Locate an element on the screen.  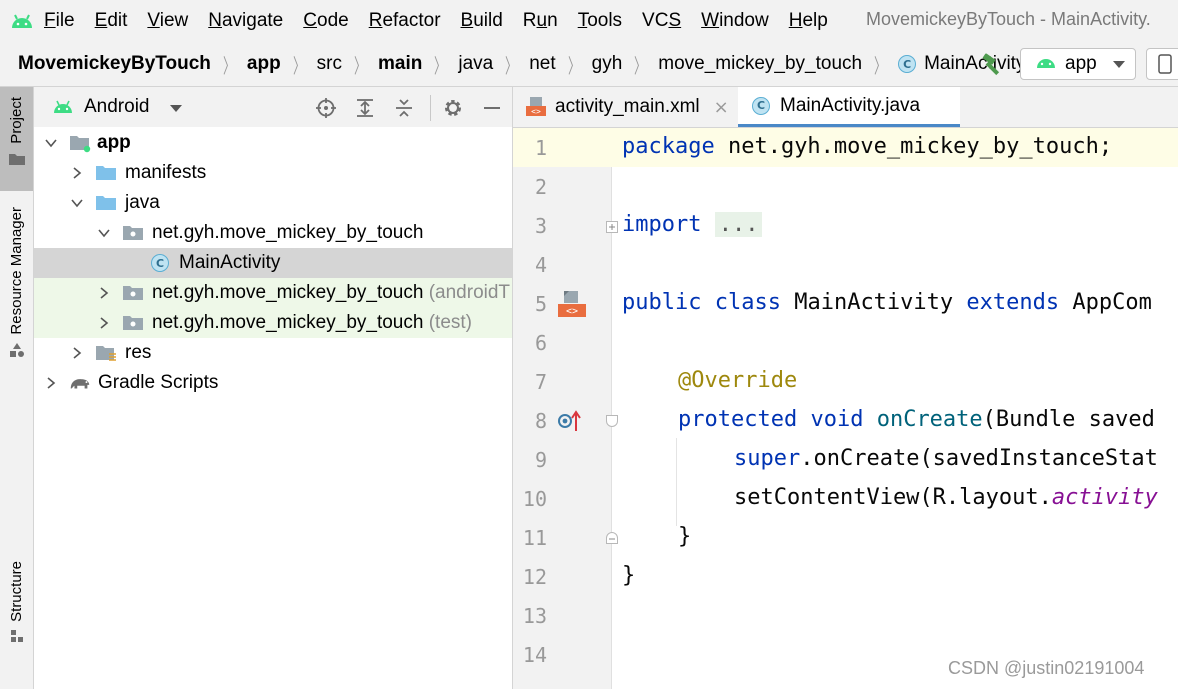
fold-collapse-icon is located at coordinates (612, 421).